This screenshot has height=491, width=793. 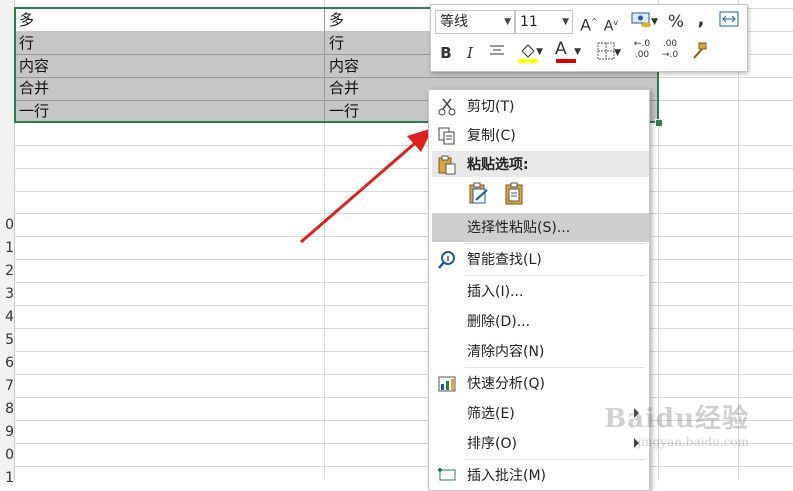 What do you see at coordinates (7, 386) in the screenshot?
I see `row-number: 7` at bounding box center [7, 386].